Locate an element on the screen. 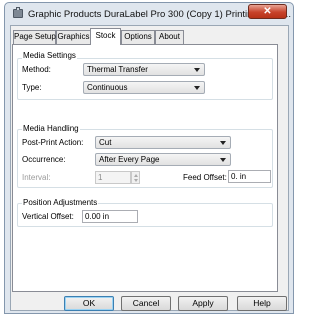  occurrence-dropdown: After Every Page is located at coordinates (163, 159).